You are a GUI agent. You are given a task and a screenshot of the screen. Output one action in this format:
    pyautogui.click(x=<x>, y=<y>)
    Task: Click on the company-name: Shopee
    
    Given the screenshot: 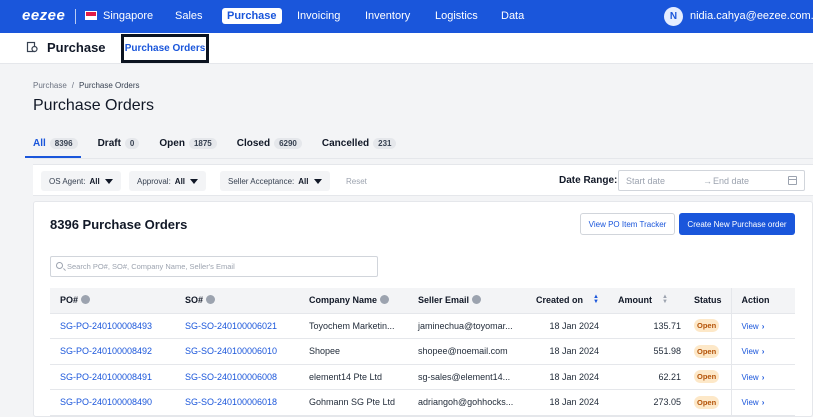 What is the action you would take?
    pyautogui.click(x=353, y=351)
    